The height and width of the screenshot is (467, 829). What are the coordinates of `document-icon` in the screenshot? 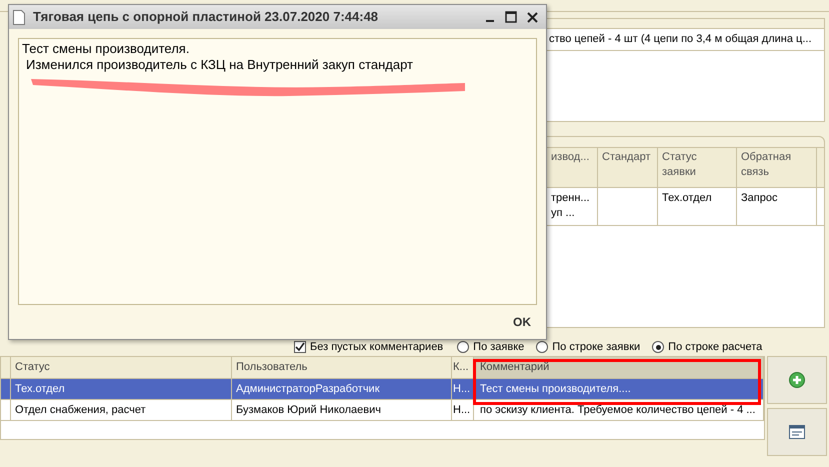 It's located at (19, 17).